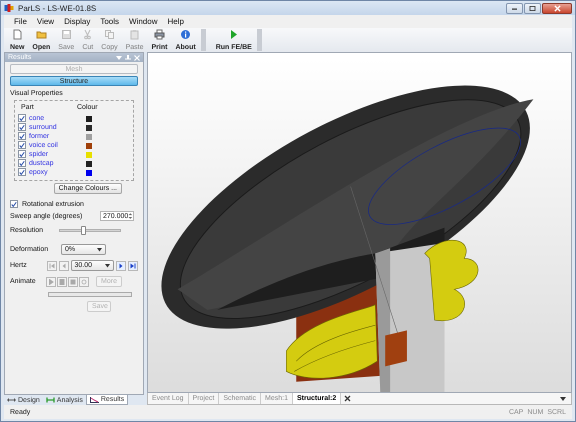 This screenshot has height=422, width=576. I want to click on pin-icon, so click(128, 57).